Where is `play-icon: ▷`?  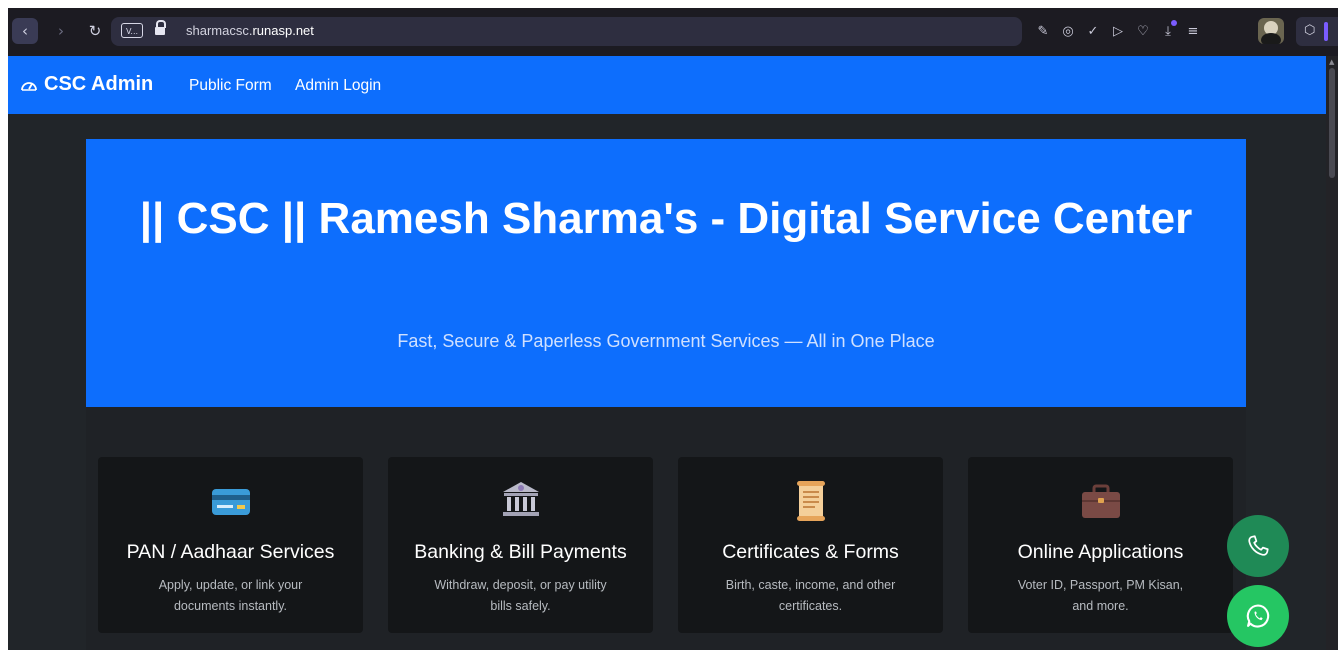 play-icon: ▷ is located at coordinates (1118, 31).